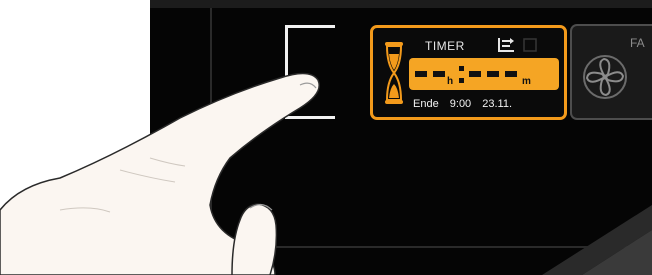  Describe the element at coordinates (394, 73) in the screenshot. I see `hourglass-icon` at that location.